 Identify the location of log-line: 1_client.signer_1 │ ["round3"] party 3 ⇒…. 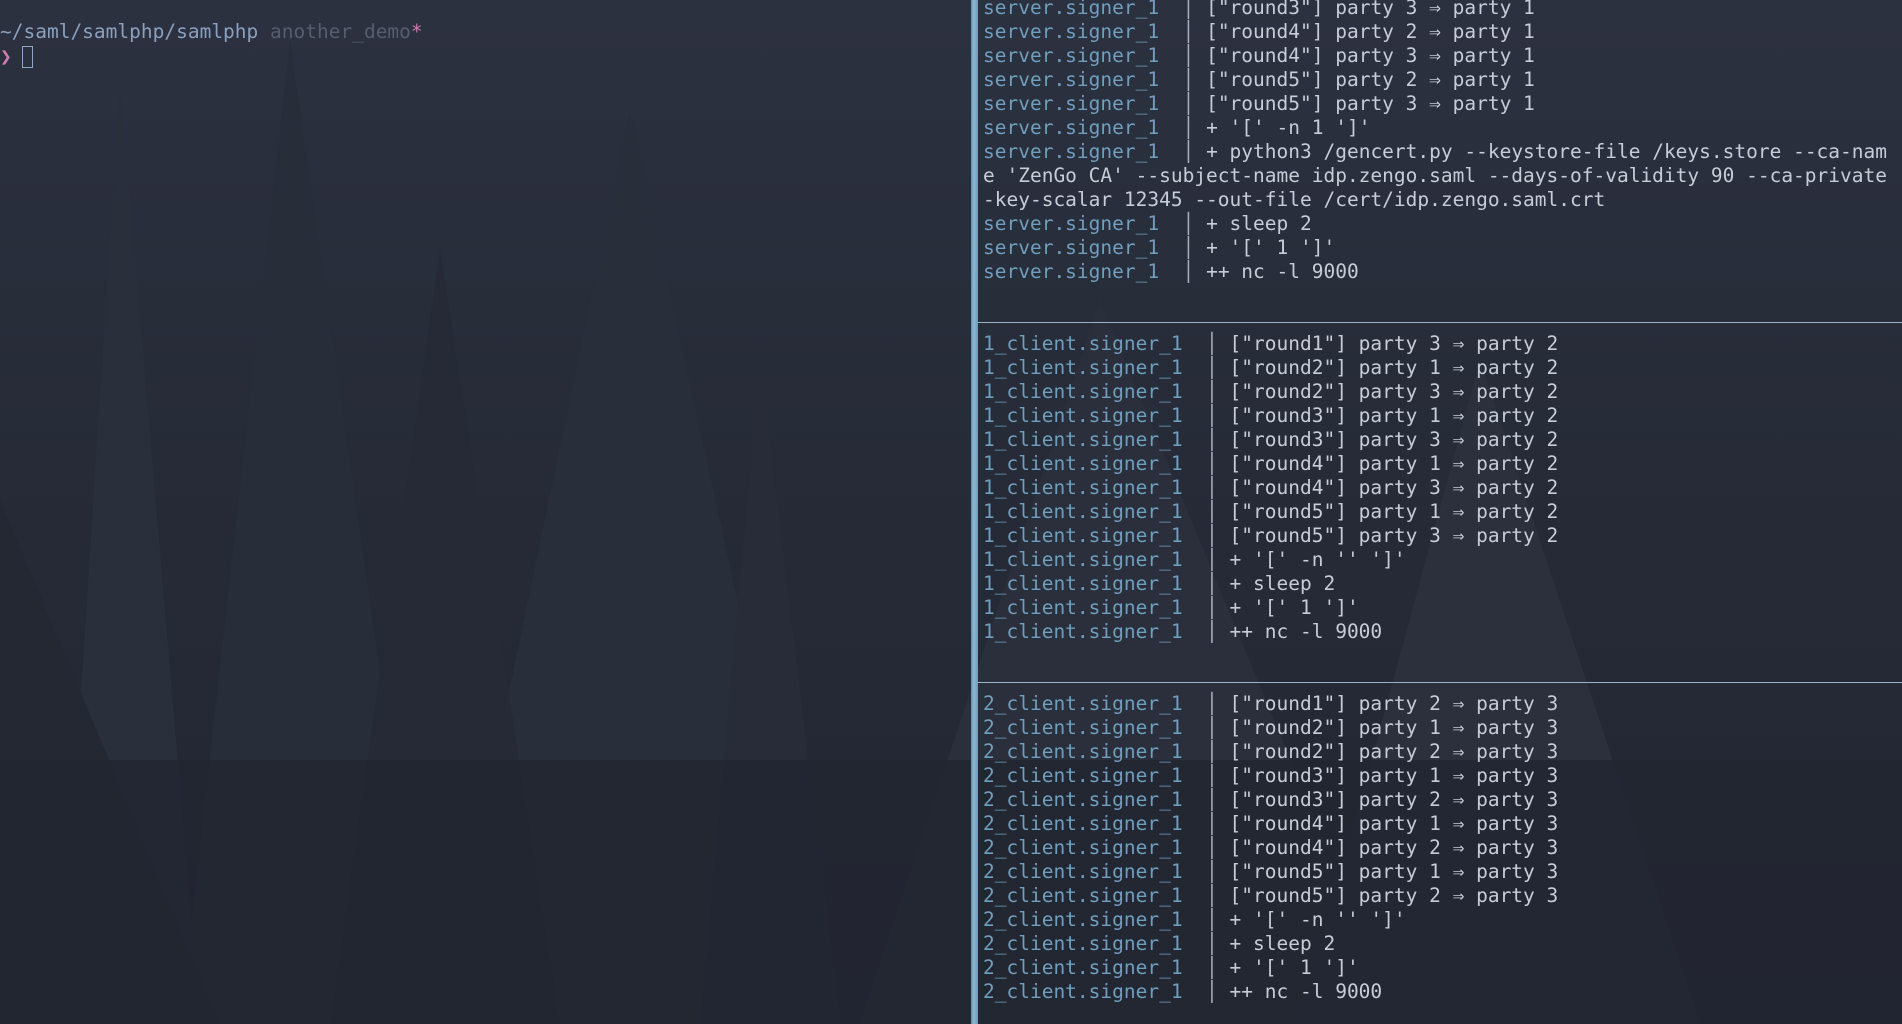
(1442, 440).